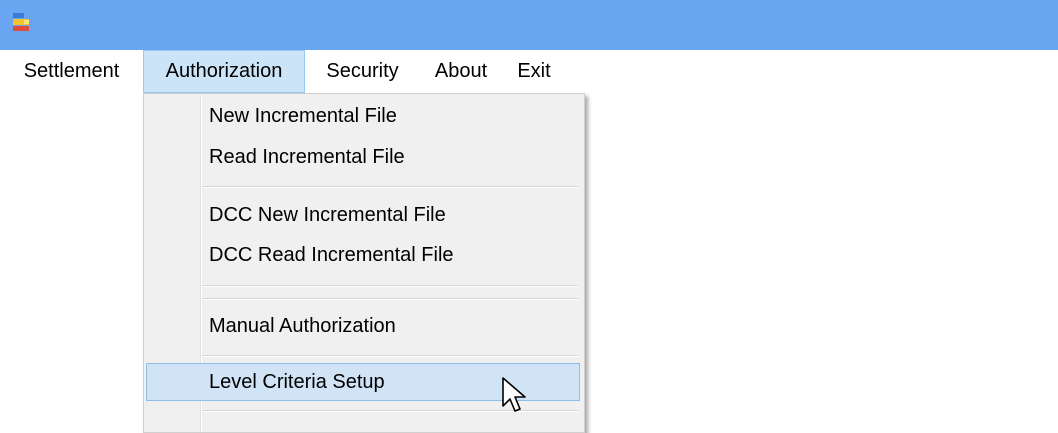 The height and width of the screenshot is (433, 1058). I want to click on menuitem-dcc-new-incremental-file: DCC New Incremental File, so click(363, 215).